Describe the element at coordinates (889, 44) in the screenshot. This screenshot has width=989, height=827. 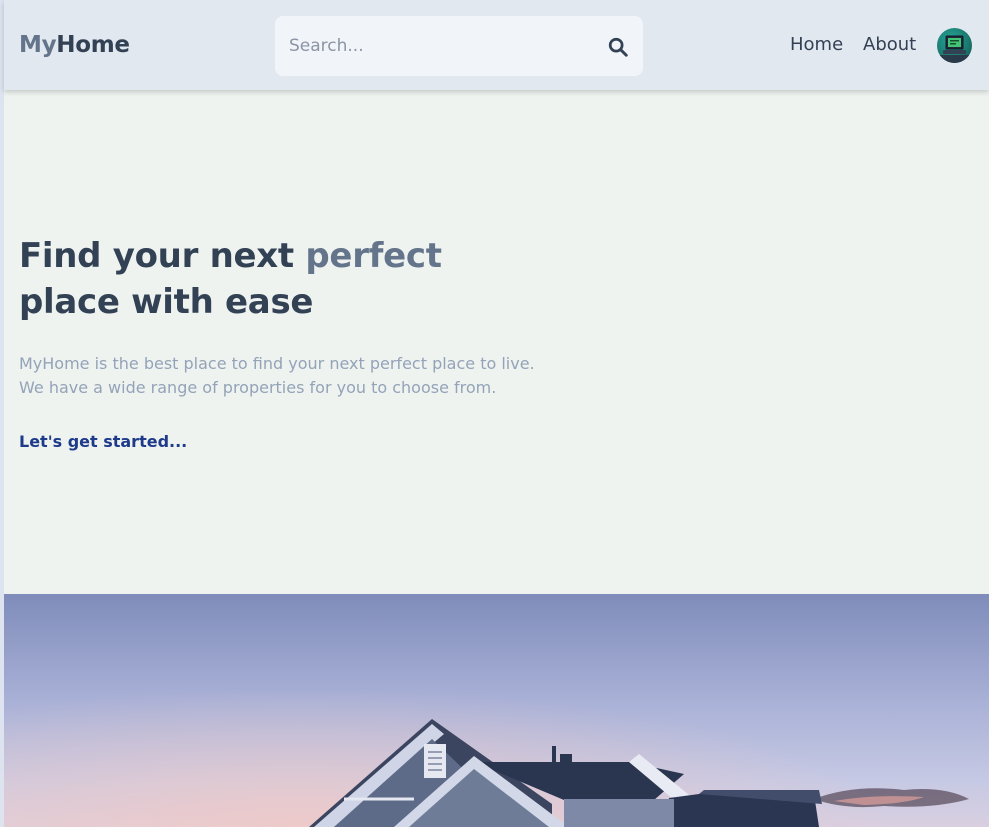
I see `nav-about-link: About` at that location.